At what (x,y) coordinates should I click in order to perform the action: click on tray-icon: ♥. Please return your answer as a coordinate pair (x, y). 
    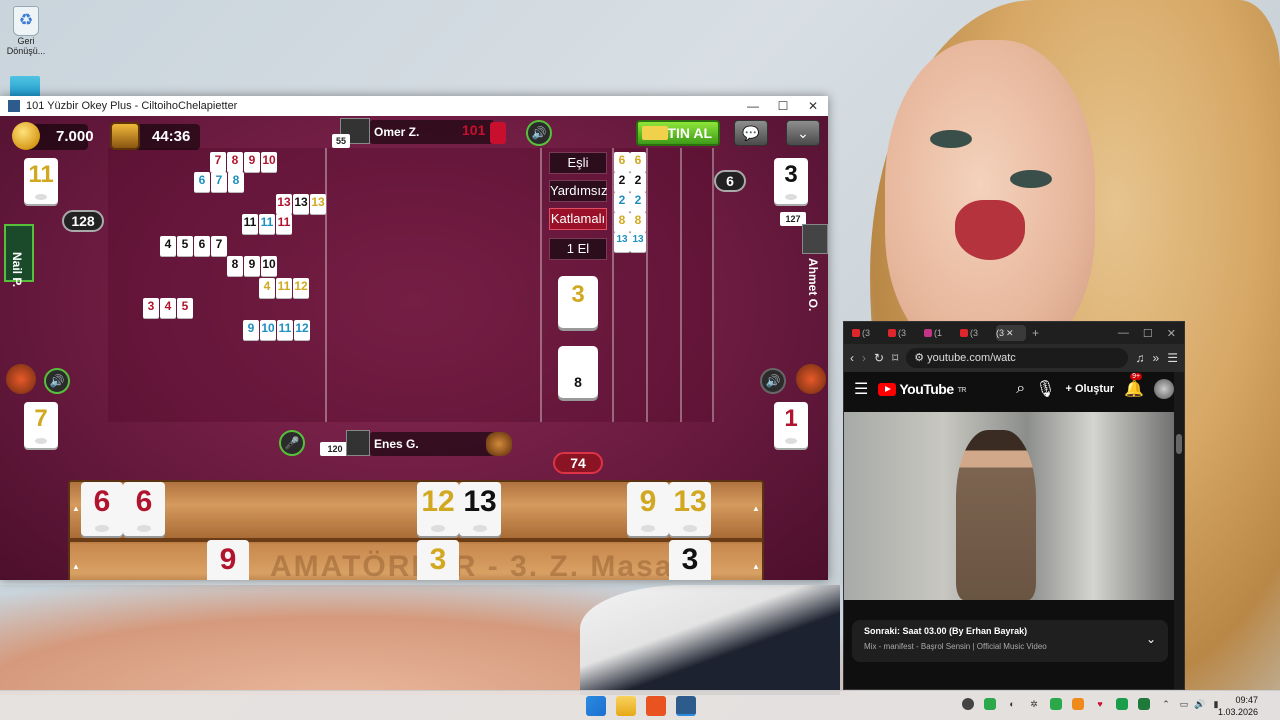
    Looking at the image, I should click on (1100, 704).